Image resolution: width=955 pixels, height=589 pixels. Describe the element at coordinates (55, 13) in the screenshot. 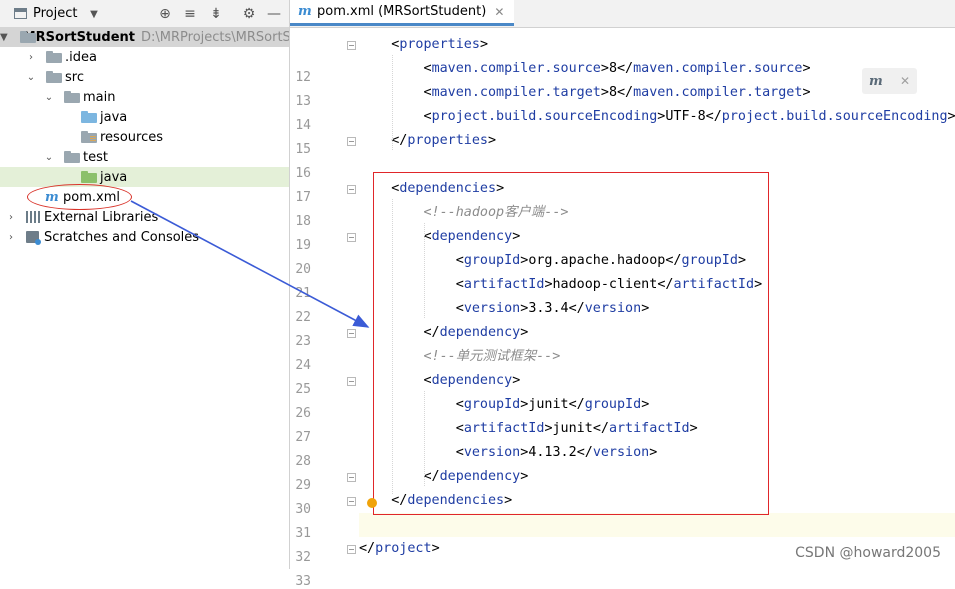

I see `project-view-label: Project` at that location.